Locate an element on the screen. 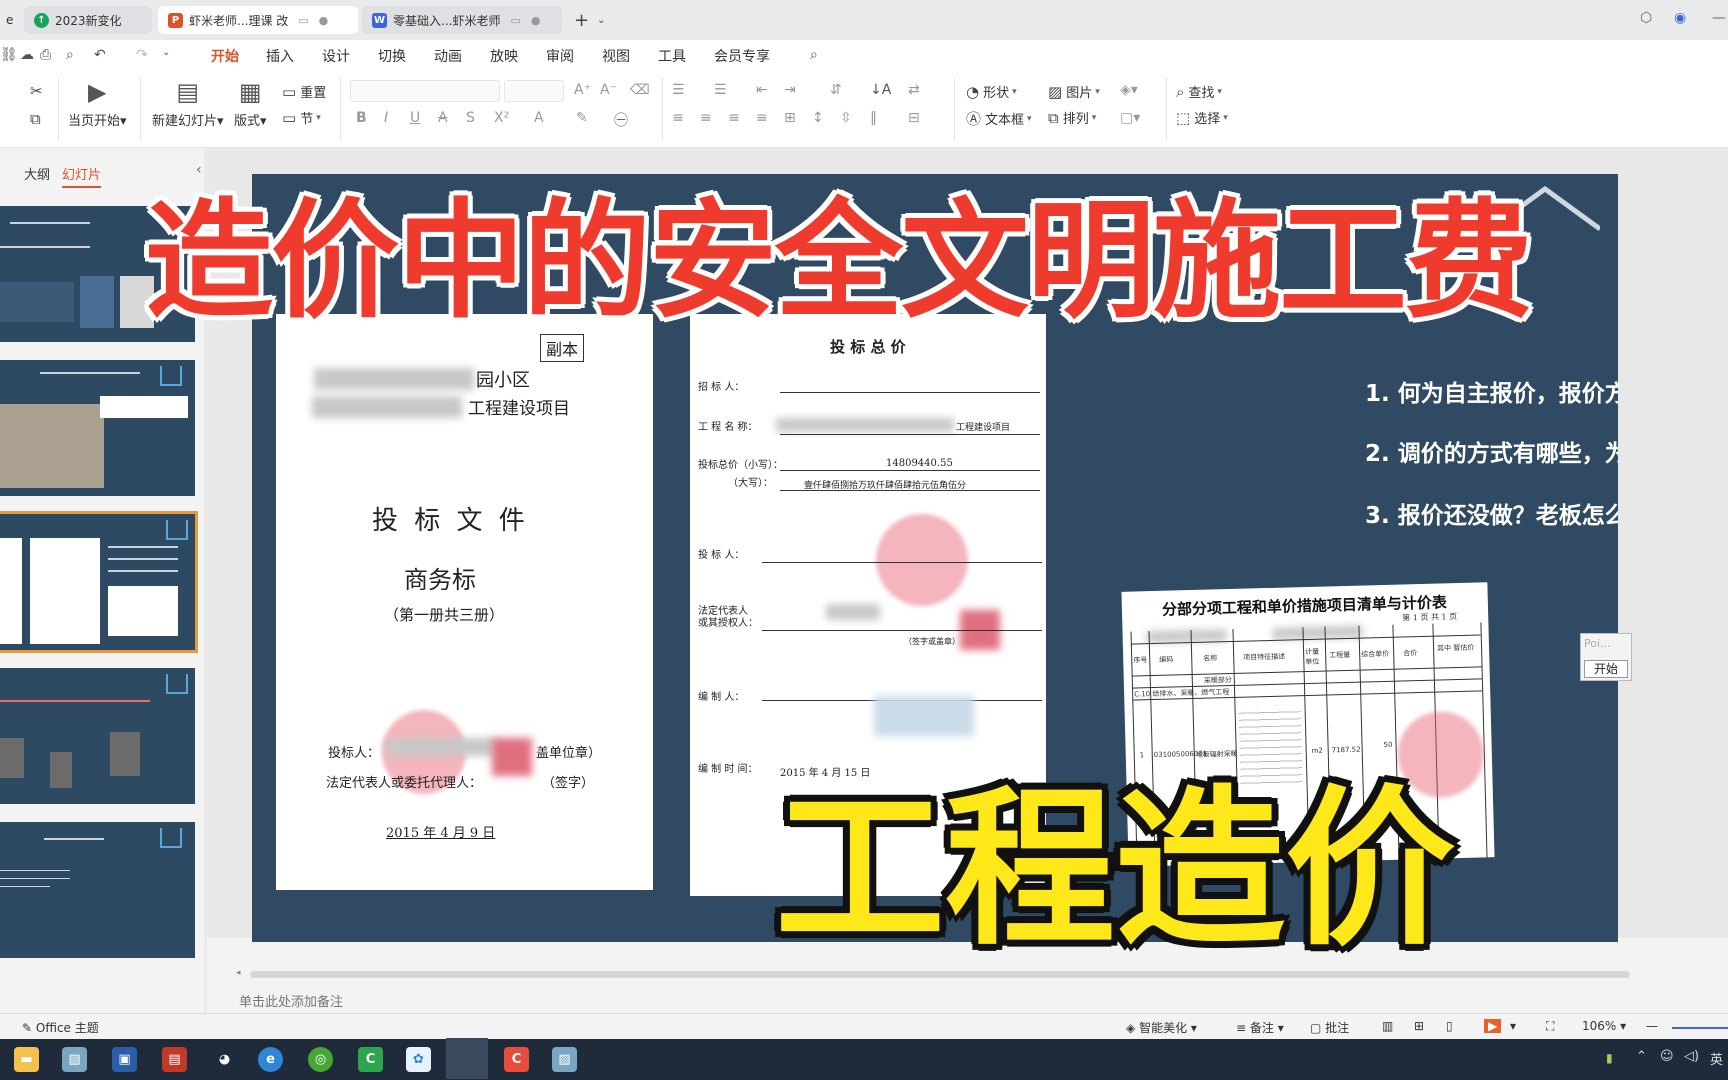 This screenshot has width=1728, height=1080. strike-icon: S is located at coordinates (470, 118).